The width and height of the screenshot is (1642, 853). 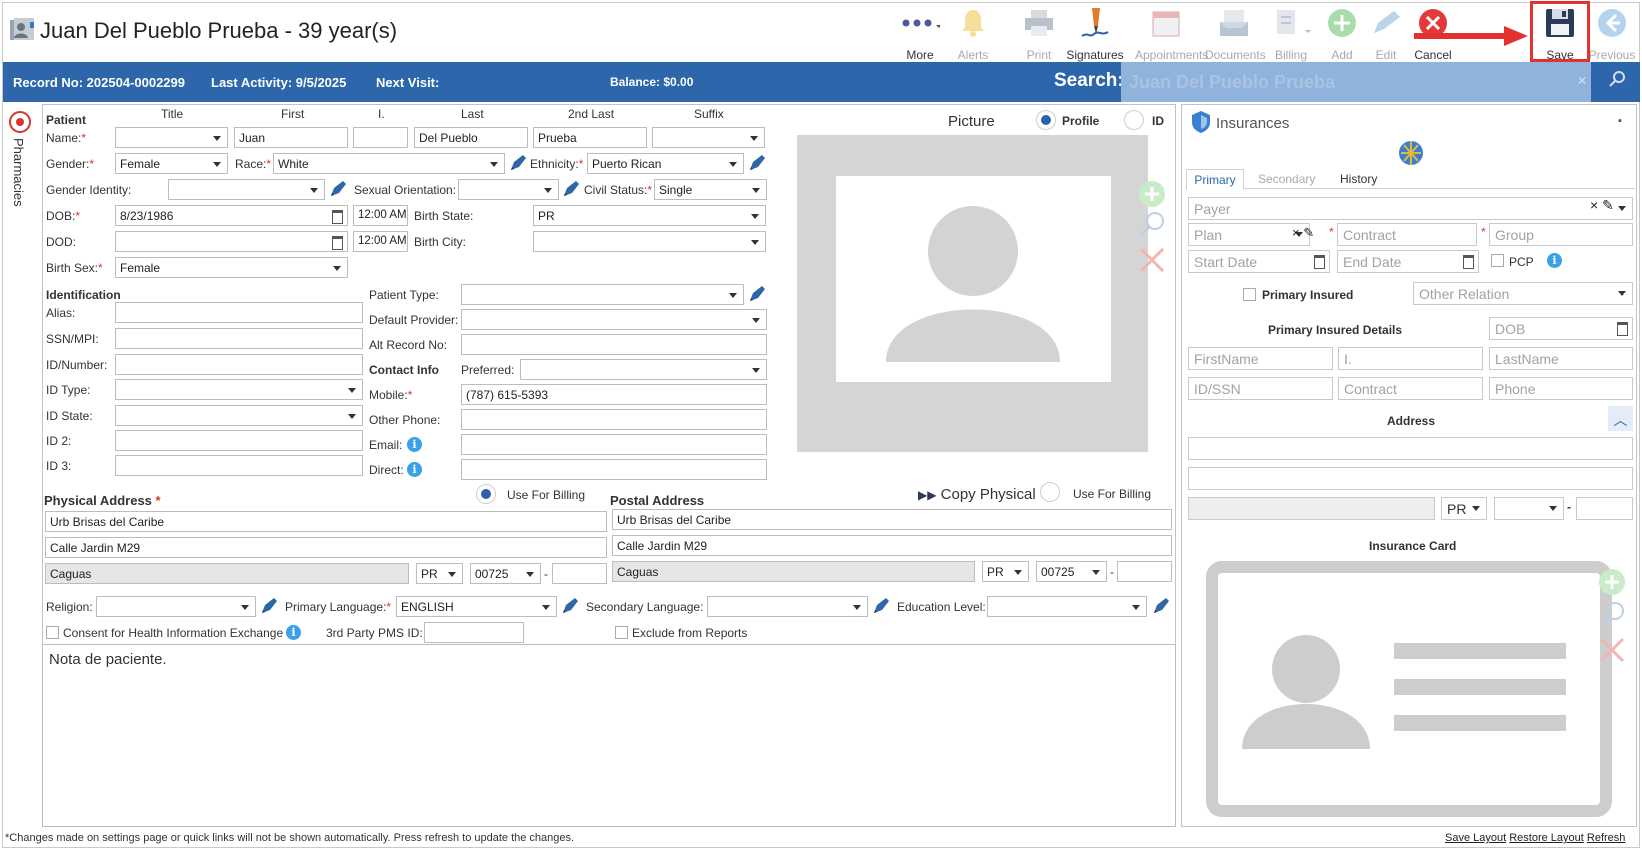 What do you see at coordinates (1286, 179) in the screenshot?
I see `tab-secondary: Secondary` at bounding box center [1286, 179].